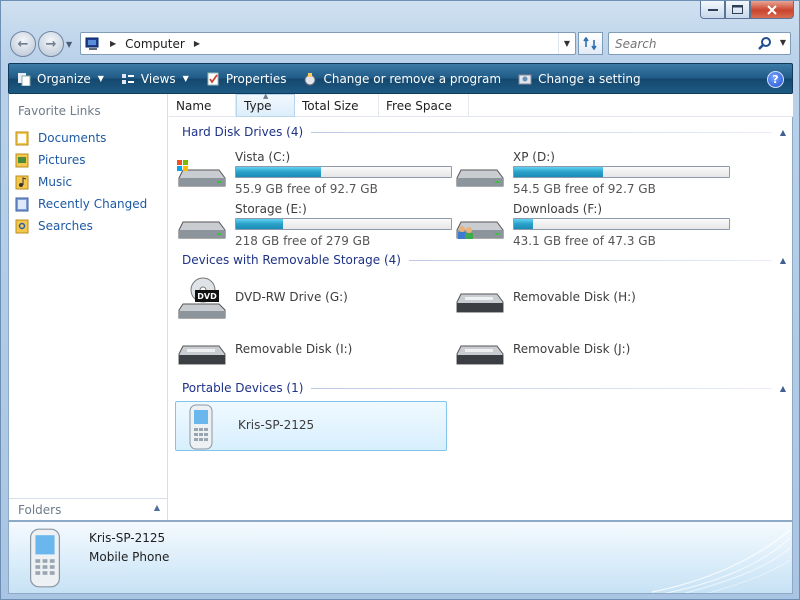 This screenshot has height=600, width=800. I want to click on details-pane: Kris-SP-2125 Mobile Phone, so click(400, 557).